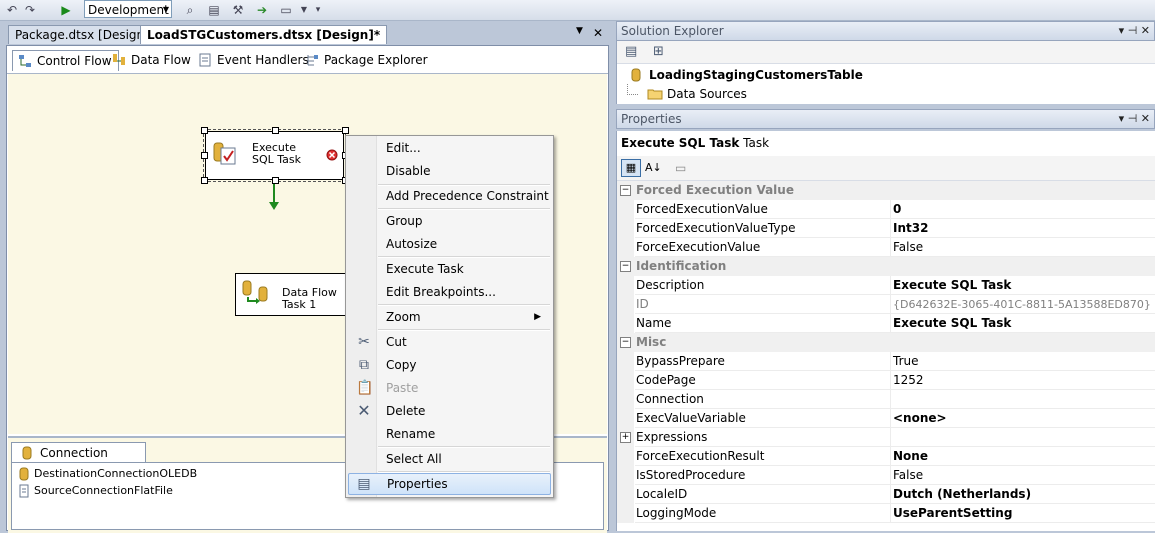 Image resolution: width=1155 pixels, height=533 pixels. What do you see at coordinates (886, 380) in the screenshot?
I see `property-row: CodePage 1252` at bounding box center [886, 380].